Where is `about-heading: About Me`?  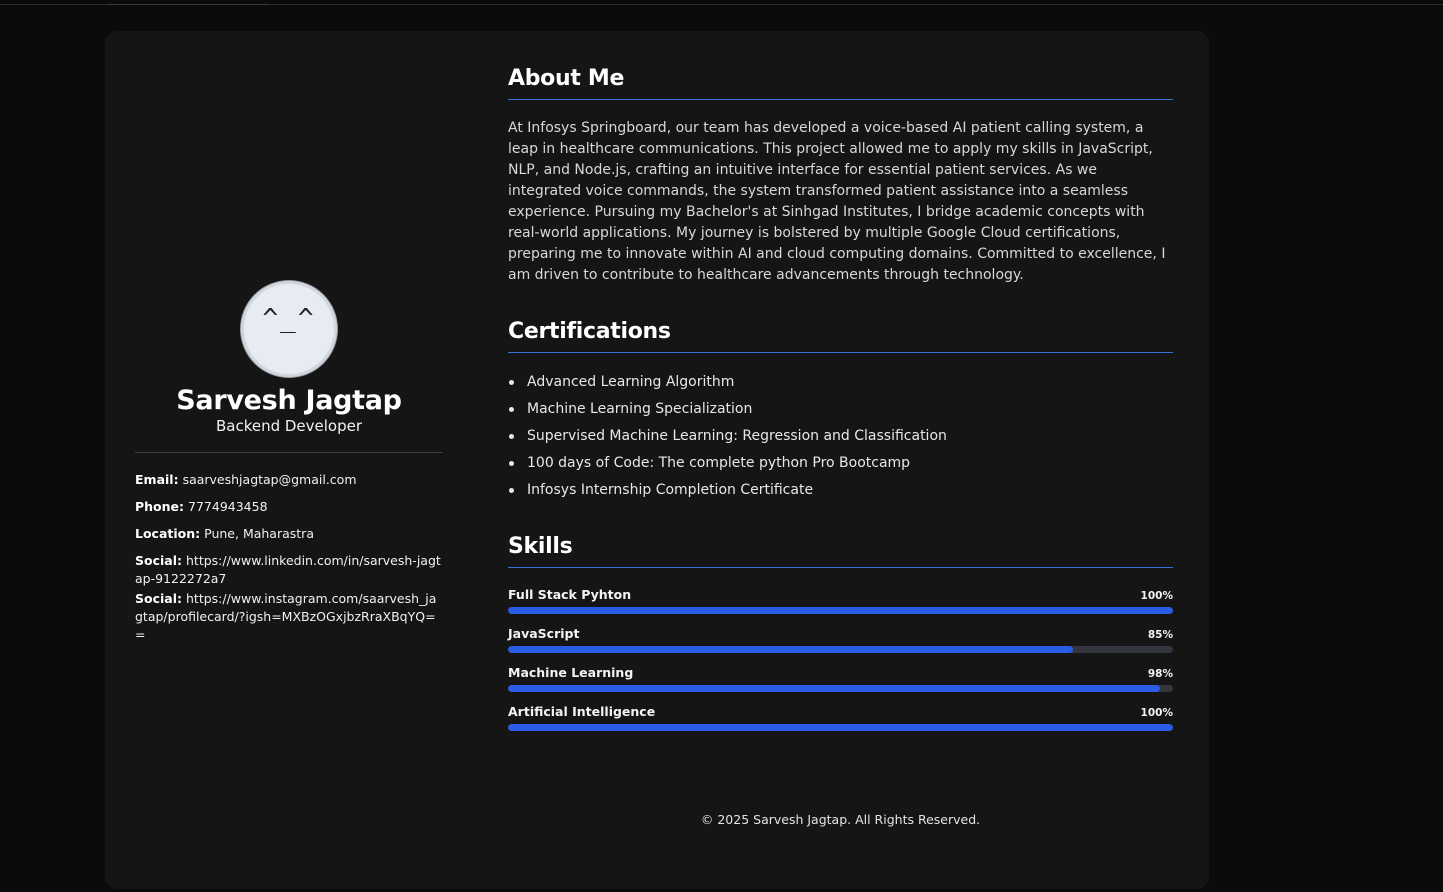 about-heading: About Me is located at coordinates (840, 83).